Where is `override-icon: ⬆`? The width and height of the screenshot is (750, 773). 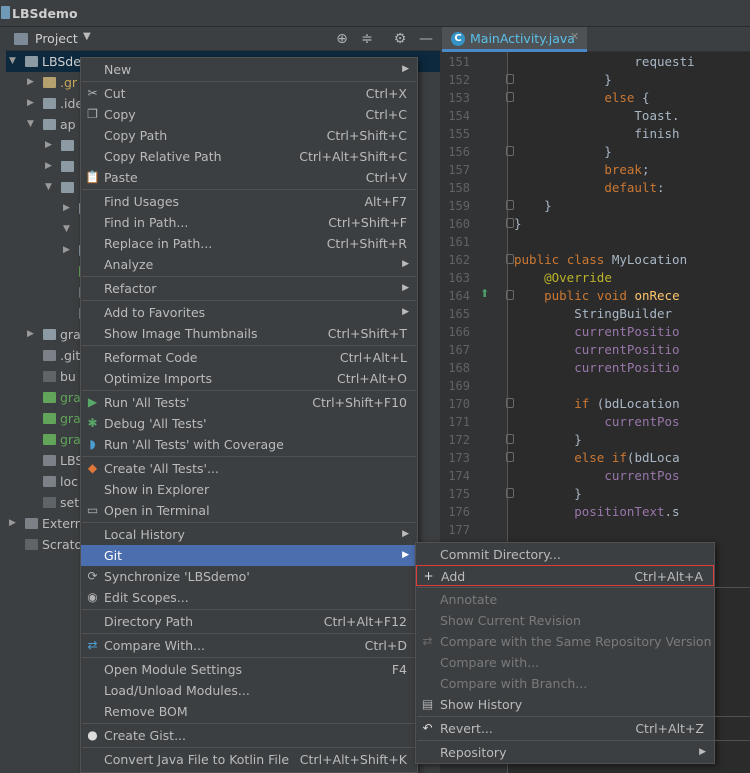
override-icon: ⬆ is located at coordinates (484, 293).